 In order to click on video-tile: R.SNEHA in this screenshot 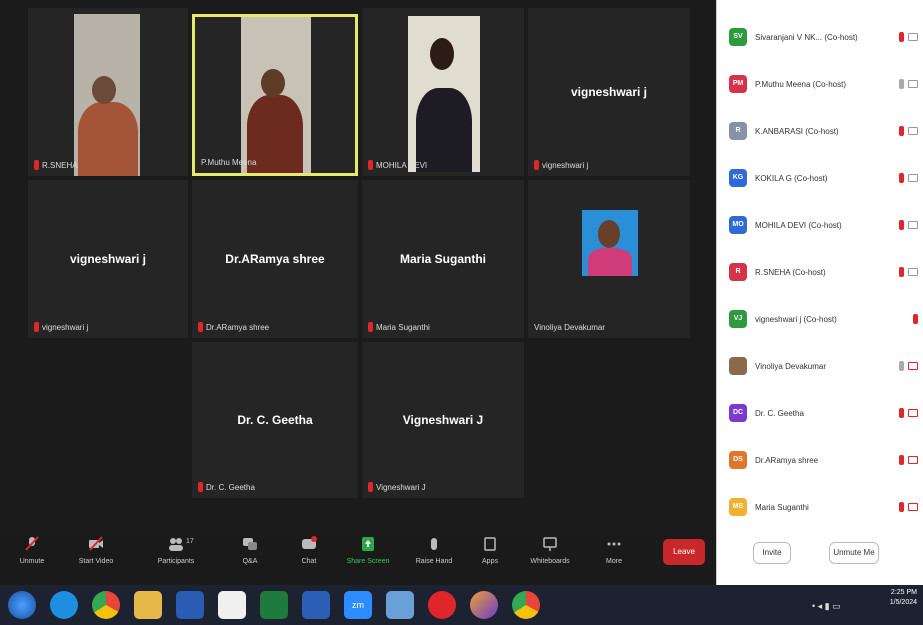, I will do `click(108, 92)`.